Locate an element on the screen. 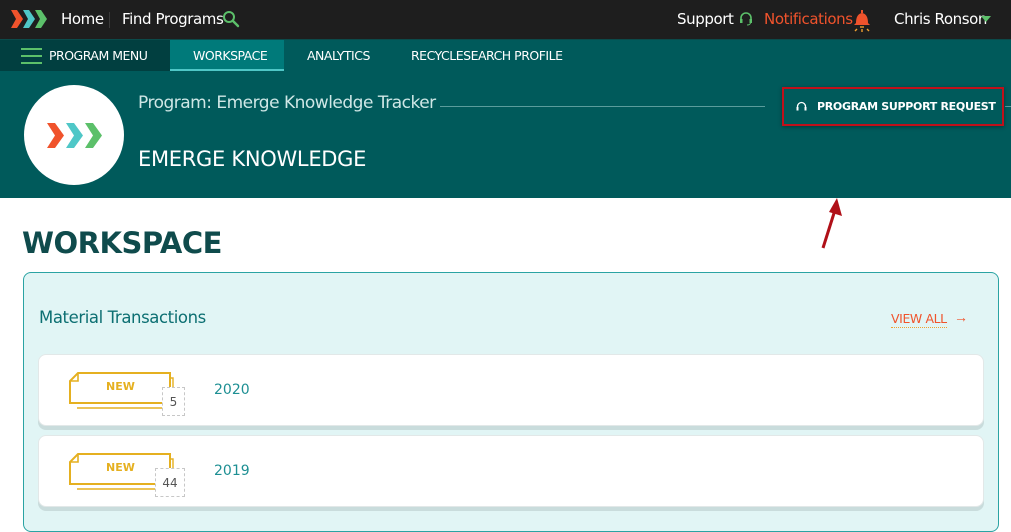 The height and width of the screenshot is (532, 1011). annotation-arrow-icon is located at coordinates (831, 223).